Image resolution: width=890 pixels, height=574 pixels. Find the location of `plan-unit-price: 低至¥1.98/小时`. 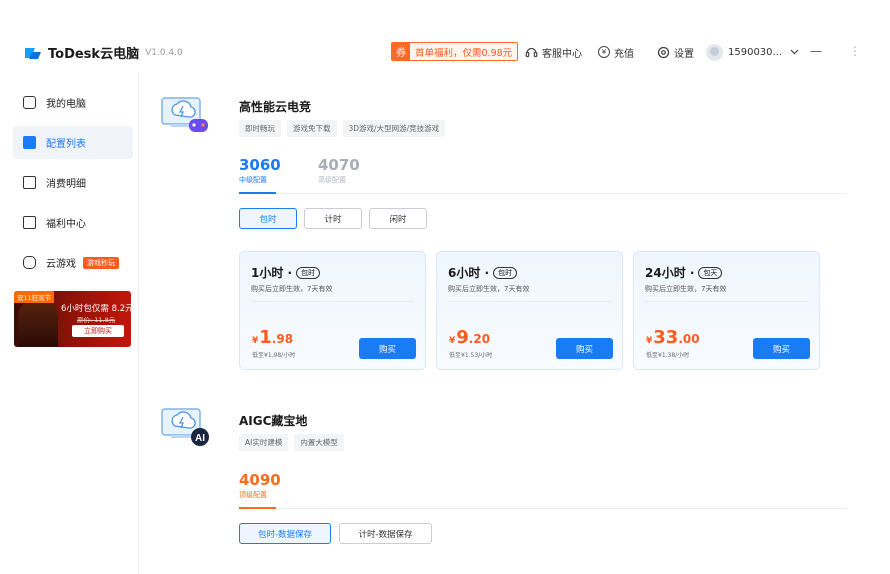

plan-unit-price: 低至¥1.98/小时 is located at coordinates (274, 355).